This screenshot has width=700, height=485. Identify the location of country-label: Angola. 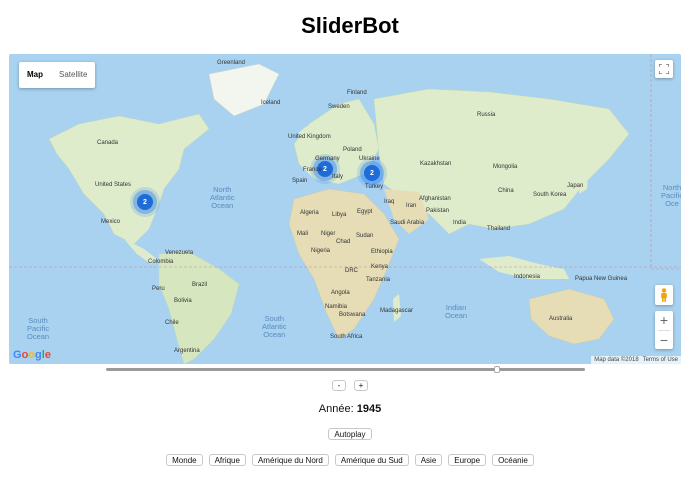
(340, 293).